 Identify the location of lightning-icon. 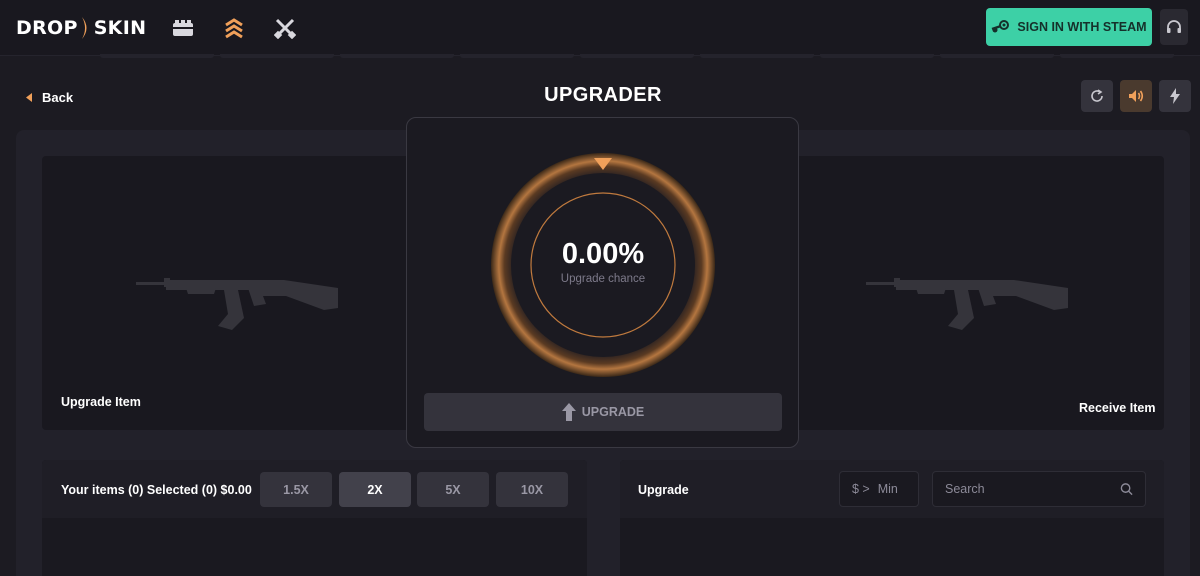
(1175, 96).